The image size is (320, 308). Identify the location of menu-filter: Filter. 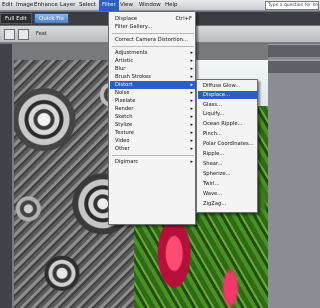
(109, 5).